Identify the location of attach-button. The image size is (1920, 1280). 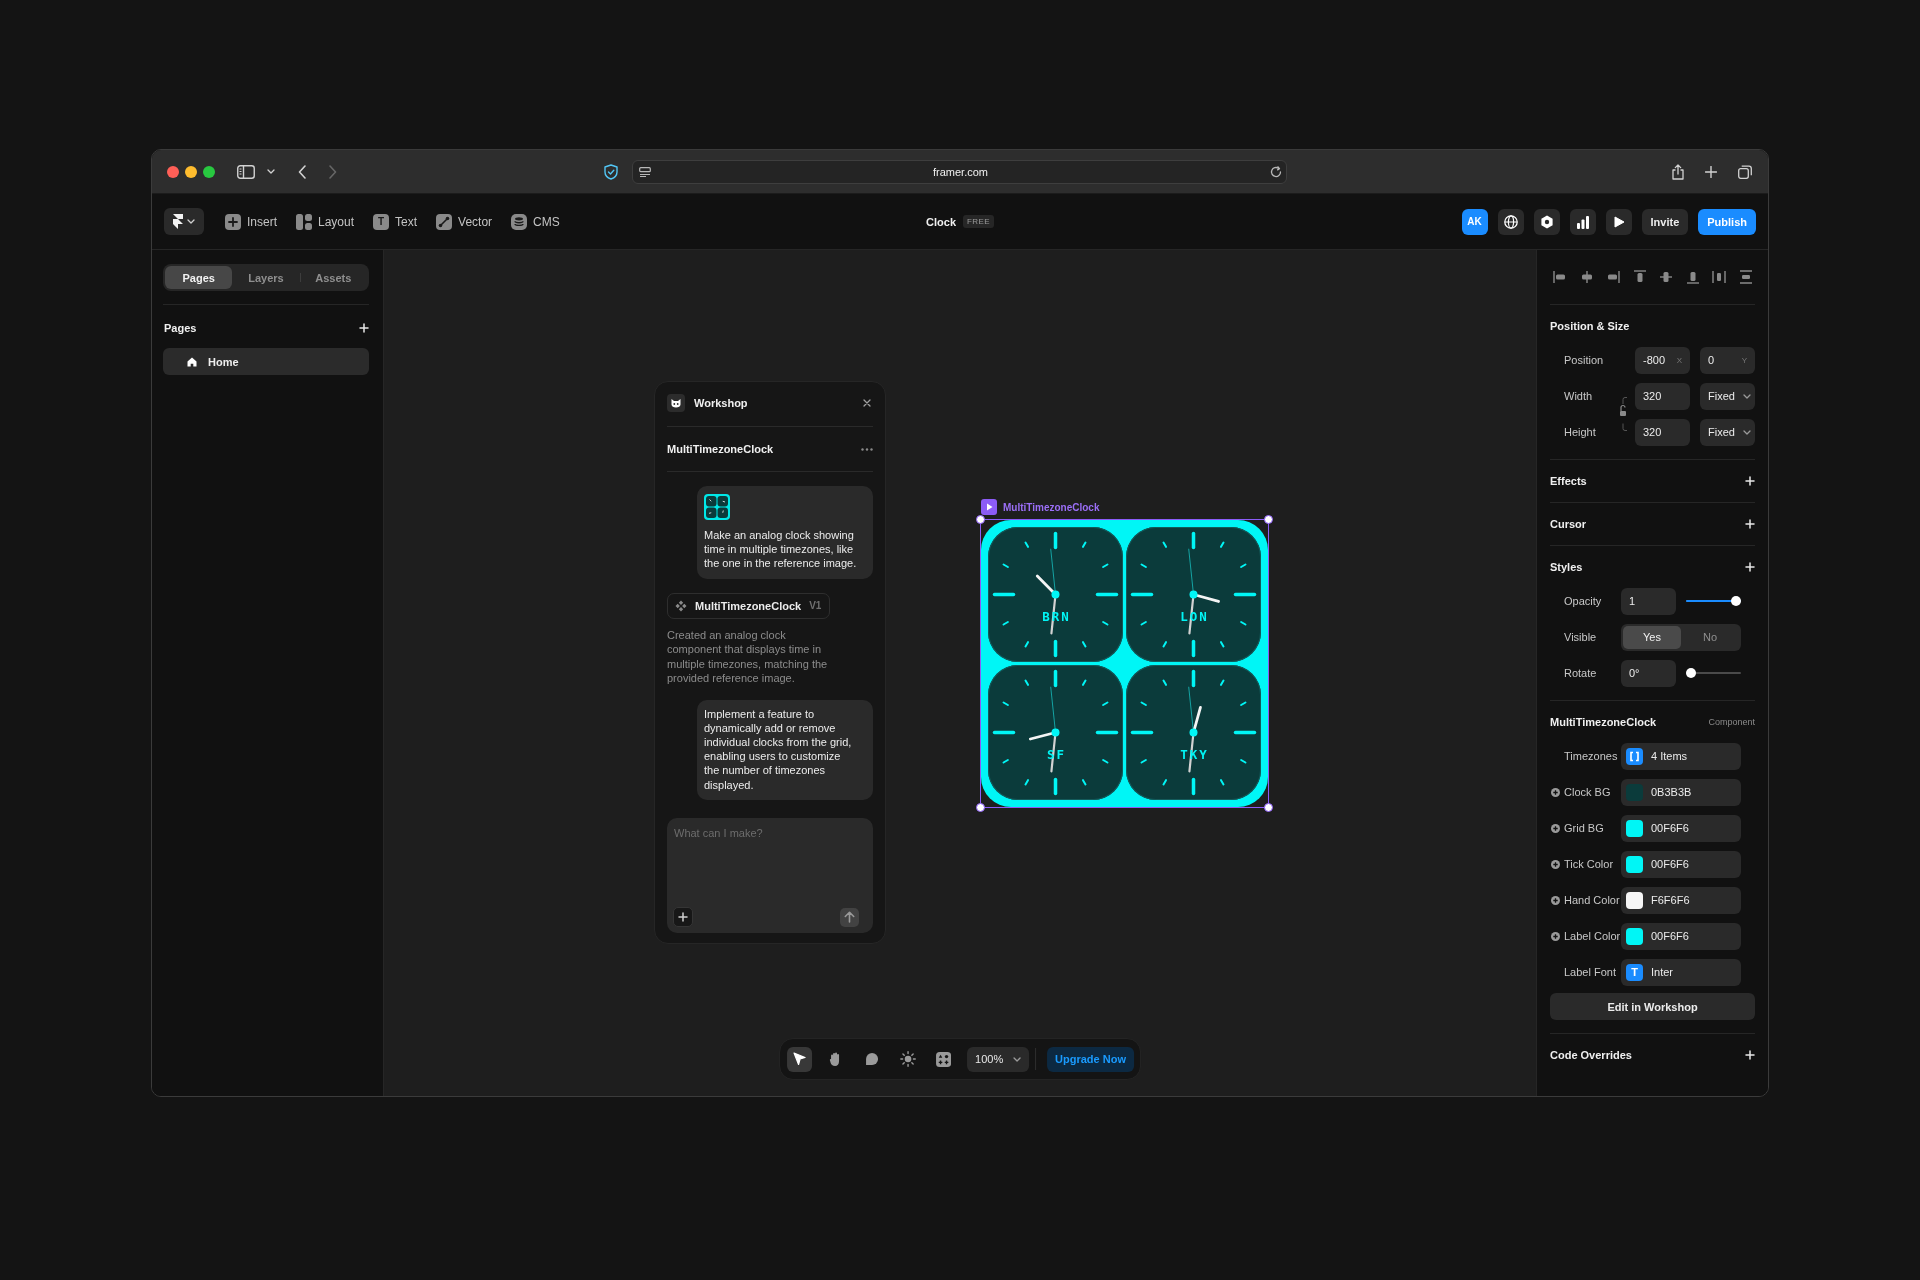
(683, 917).